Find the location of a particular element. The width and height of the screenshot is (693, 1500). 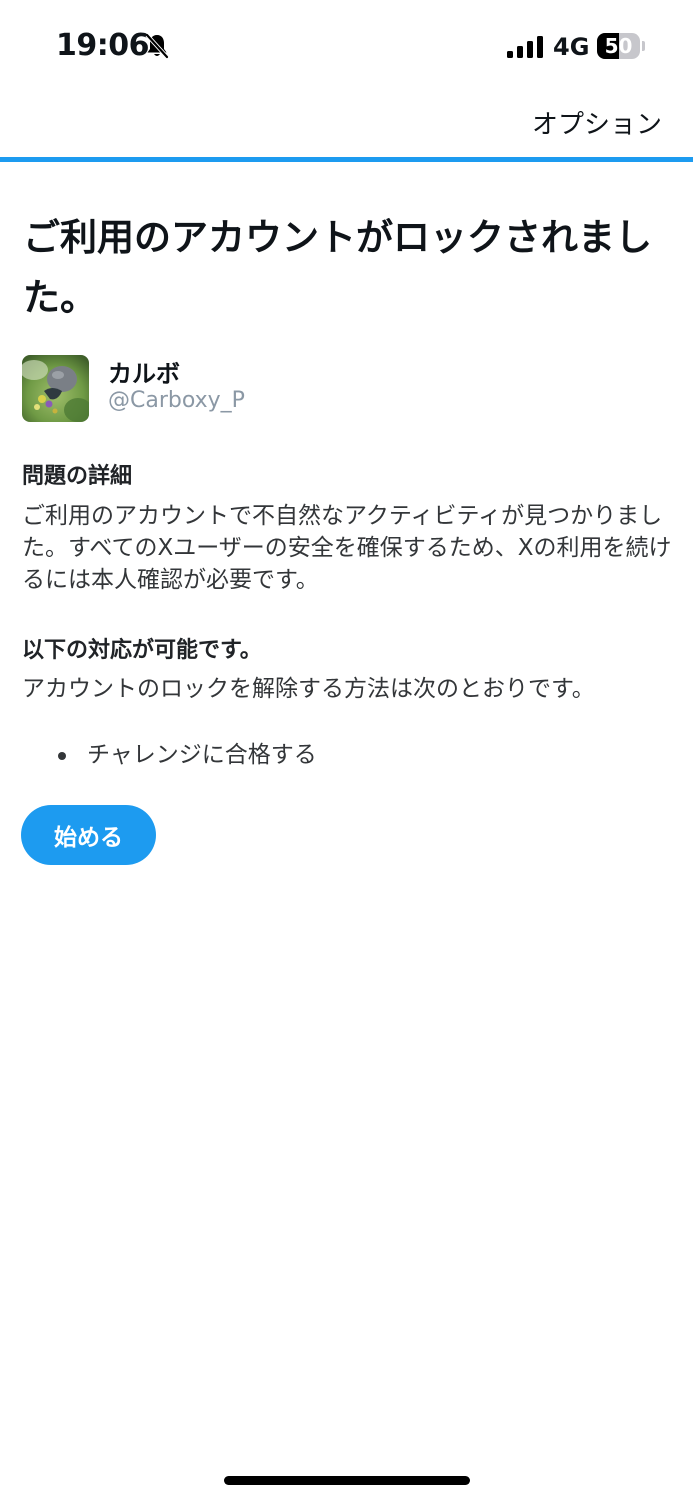

unlock-options-list: チャレンジに合格する is located at coordinates (169, 755).